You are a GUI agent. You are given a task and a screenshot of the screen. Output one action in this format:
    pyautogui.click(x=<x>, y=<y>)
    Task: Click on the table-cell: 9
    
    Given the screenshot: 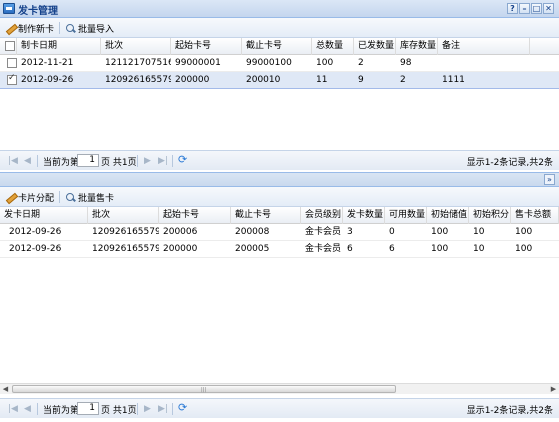 What is the action you would take?
    pyautogui.click(x=361, y=80)
    